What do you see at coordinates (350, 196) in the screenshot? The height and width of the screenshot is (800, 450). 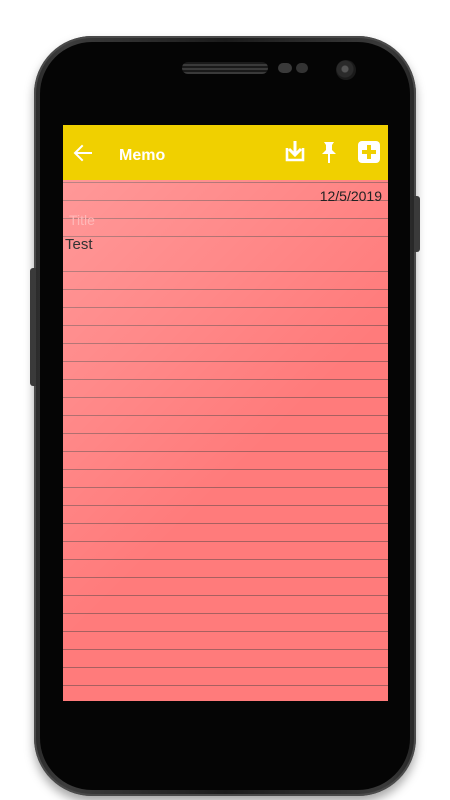 I see `memo-date: 12/5/2019` at bounding box center [350, 196].